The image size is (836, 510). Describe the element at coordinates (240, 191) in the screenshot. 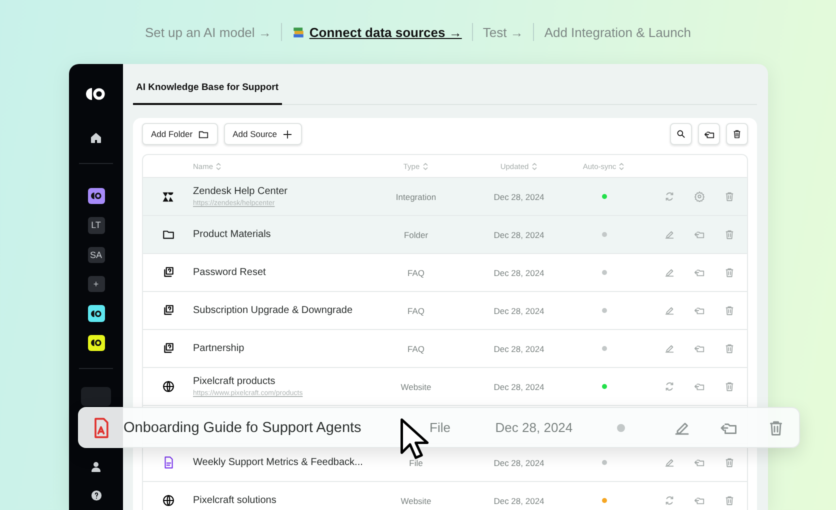

I see `source-name: Zendesk Help Center` at that location.